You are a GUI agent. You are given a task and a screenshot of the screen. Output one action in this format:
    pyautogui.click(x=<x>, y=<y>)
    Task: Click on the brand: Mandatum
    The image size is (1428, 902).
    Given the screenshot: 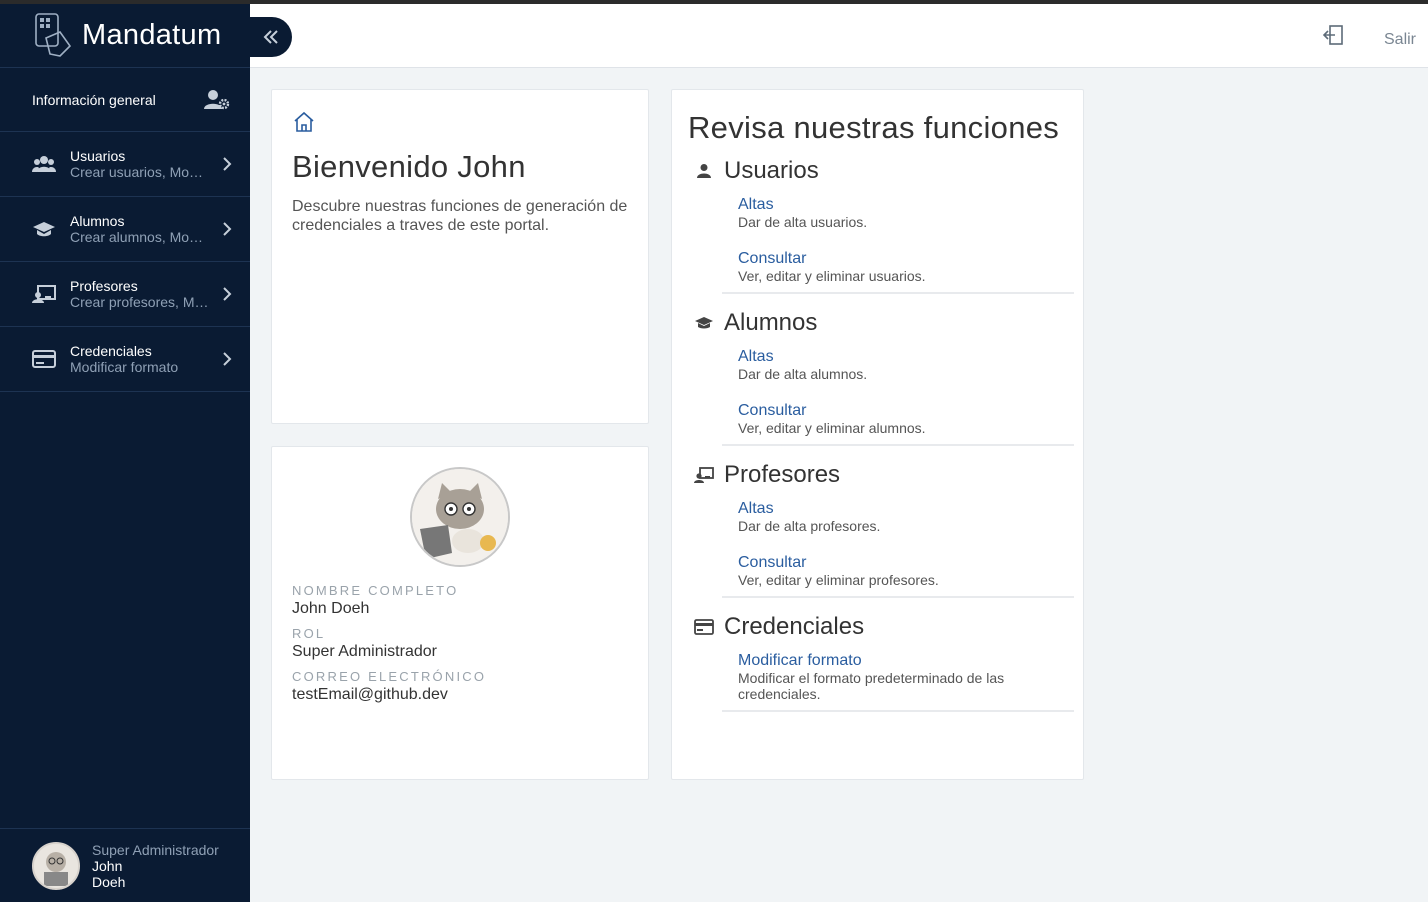 What is the action you would take?
    pyautogui.click(x=125, y=36)
    